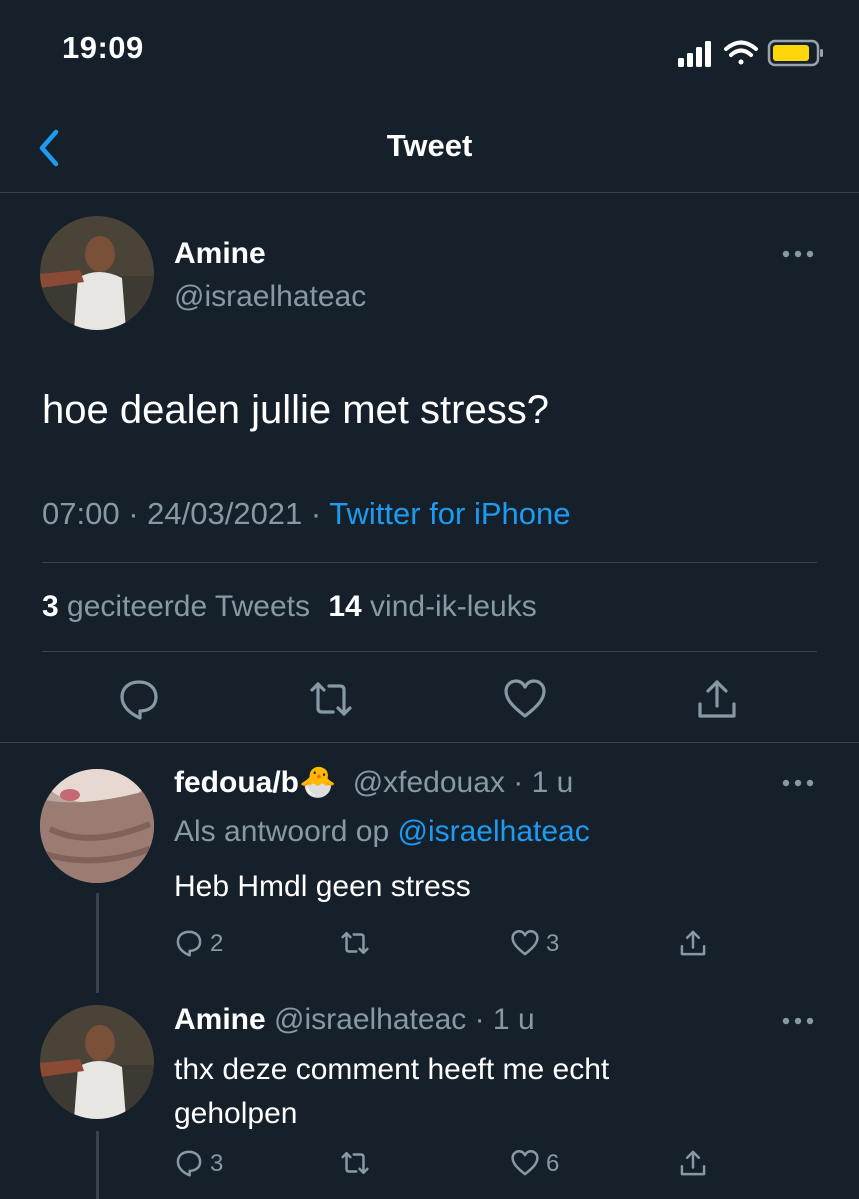 This screenshot has width=859, height=1199. Describe the element at coordinates (449, 513) in the screenshot. I see `tweet-source-link: Twitter for iPhone` at that location.